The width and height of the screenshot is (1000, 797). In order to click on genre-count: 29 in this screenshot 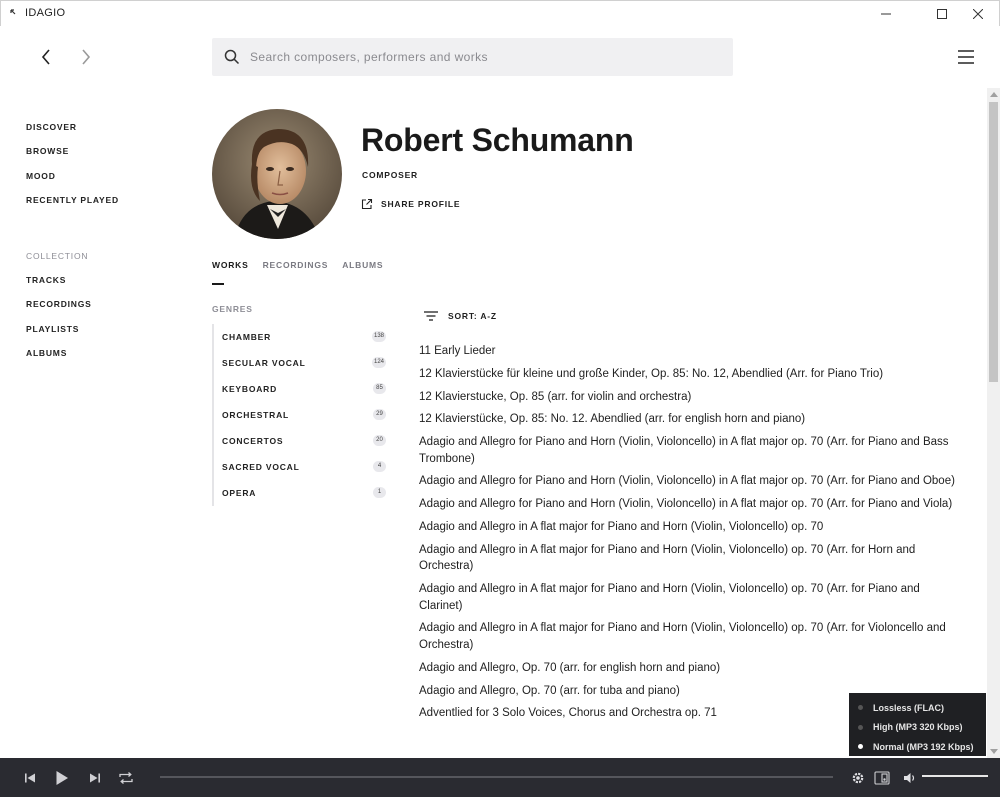, I will do `click(379, 414)`.